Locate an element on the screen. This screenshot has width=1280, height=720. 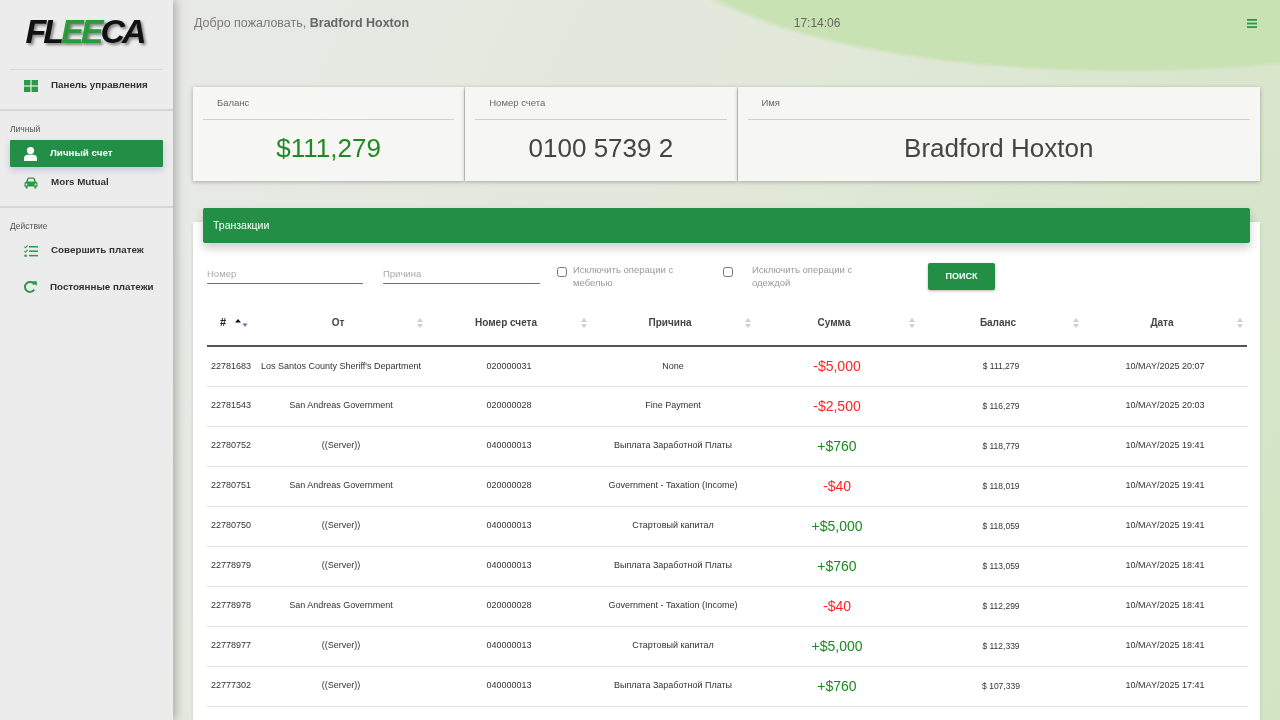
table-cell: Fine Payment is located at coordinates (673, 406).